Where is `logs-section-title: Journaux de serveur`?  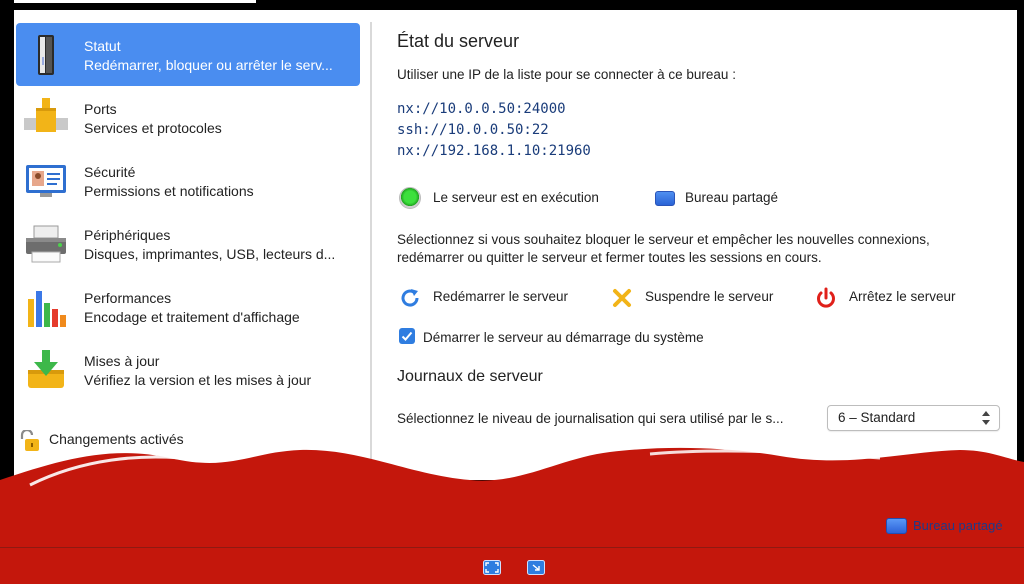 logs-section-title: Journaux de serveur is located at coordinates (470, 376).